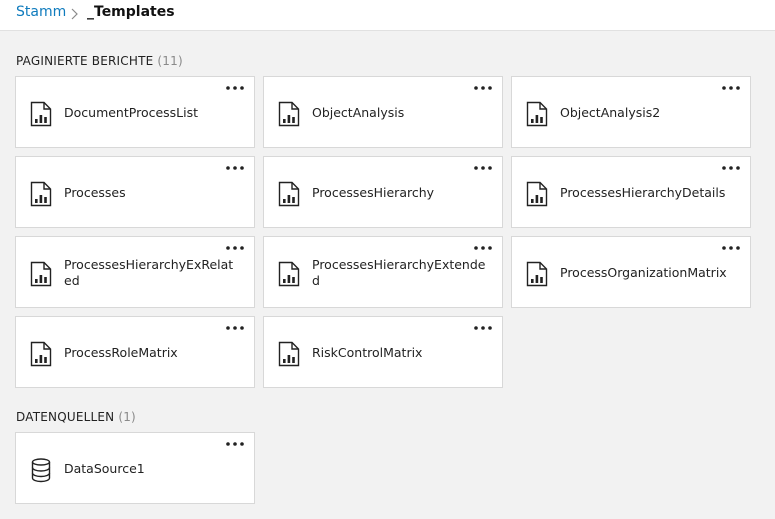 The image size is (775, 519). What do you see at coordinates (41, 470) in the screenshot?
I see `database-icon` at bounding box center [41, 470].